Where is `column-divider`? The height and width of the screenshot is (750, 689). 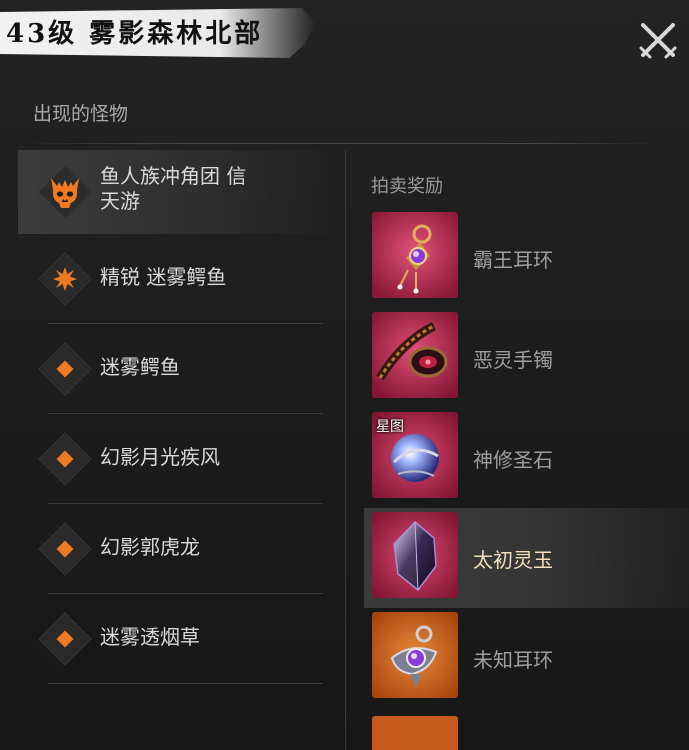
column-divider is located at coordinates (345, 450).